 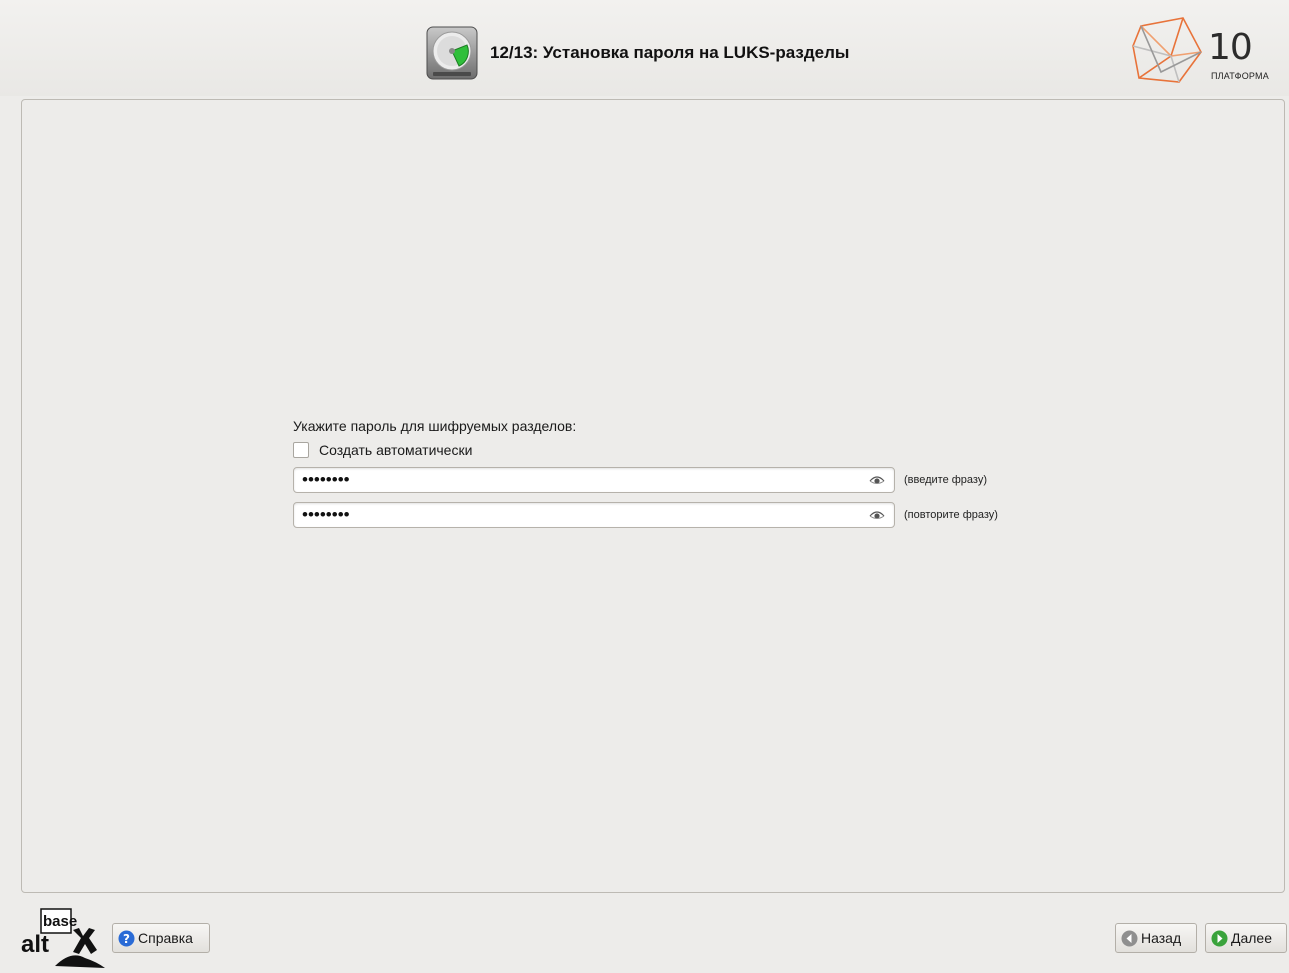 What do you see at coordinates (1129, 938) in the screenshot?
I see `back-arrow-icon` at bounding box center [1129, 938].